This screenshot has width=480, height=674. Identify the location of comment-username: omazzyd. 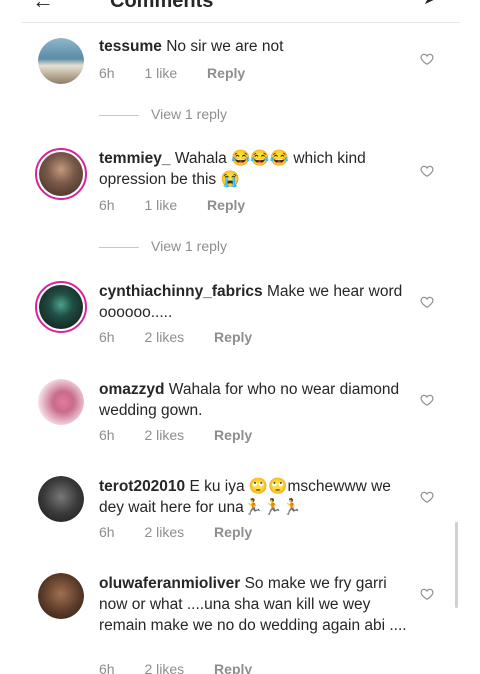
(131, 389).